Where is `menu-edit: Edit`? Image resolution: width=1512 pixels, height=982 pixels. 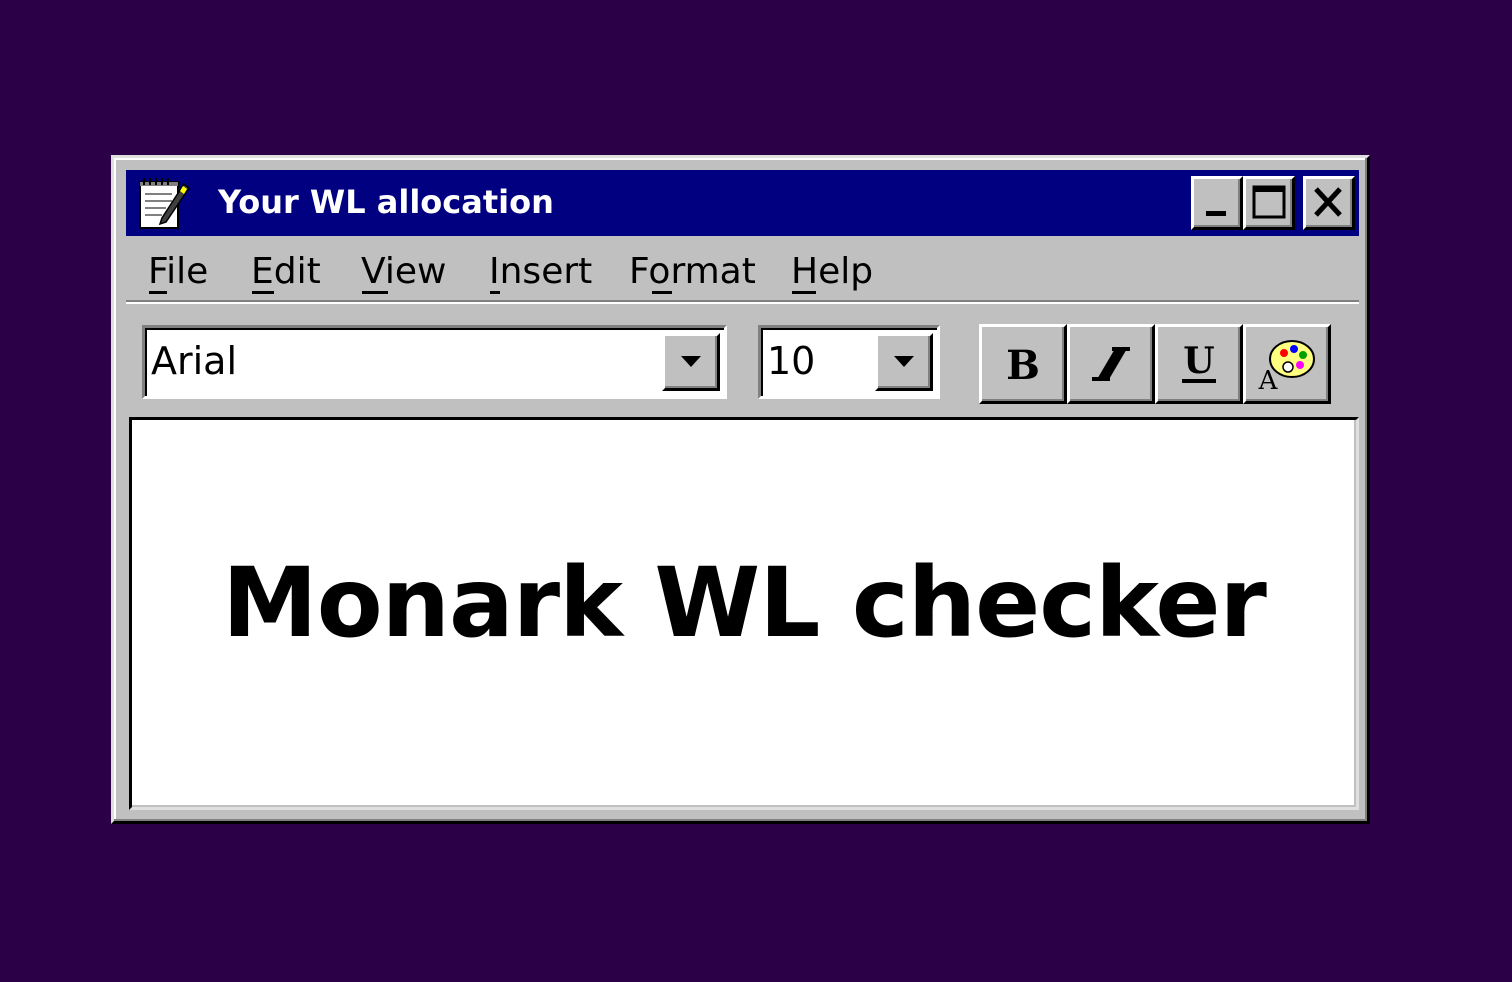 menu-edit: Edit is located at coordinates (286, 272).